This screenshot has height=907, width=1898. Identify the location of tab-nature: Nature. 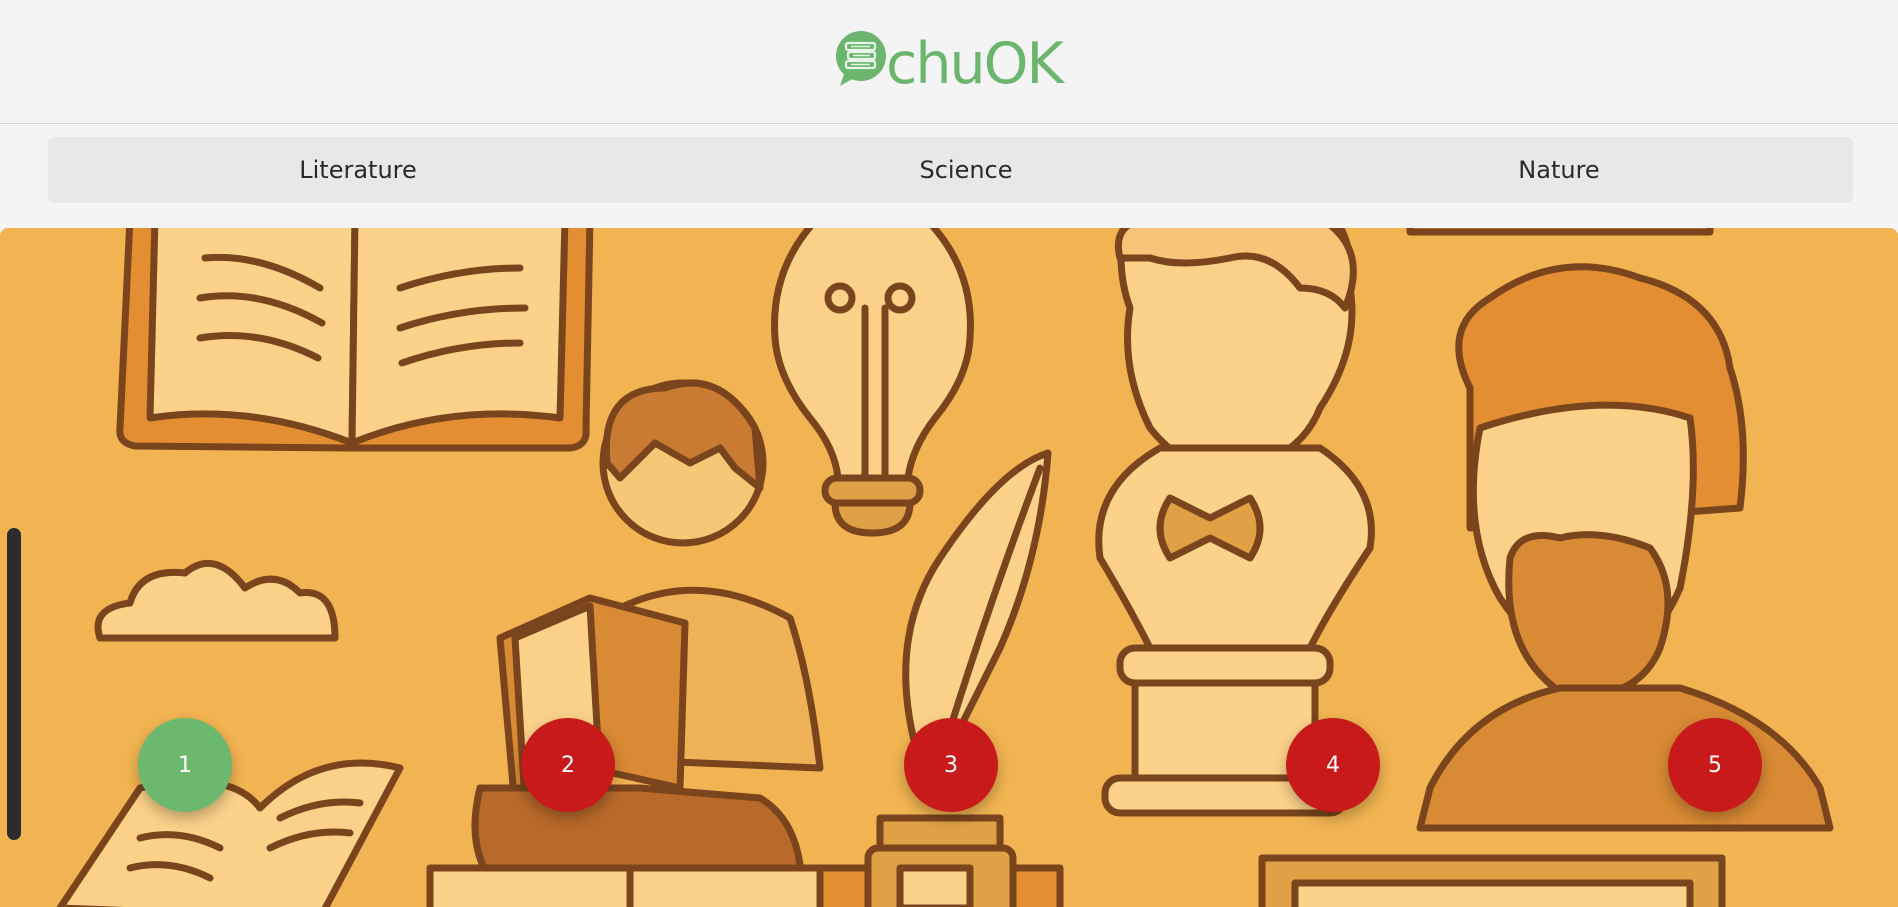
(1558, 170).